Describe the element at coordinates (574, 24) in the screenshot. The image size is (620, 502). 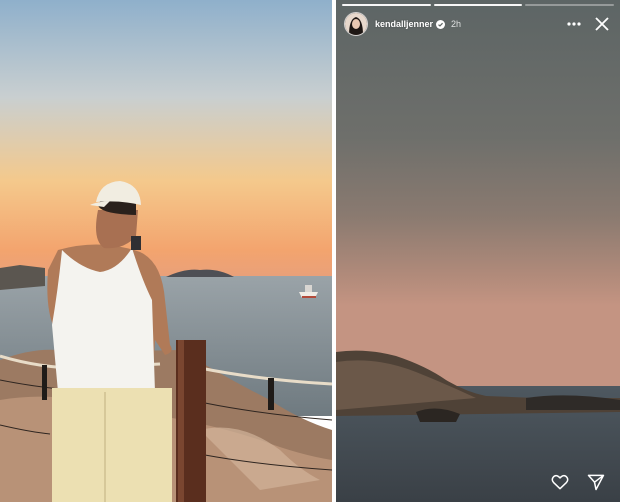
I see `more-options-icon` at that location.